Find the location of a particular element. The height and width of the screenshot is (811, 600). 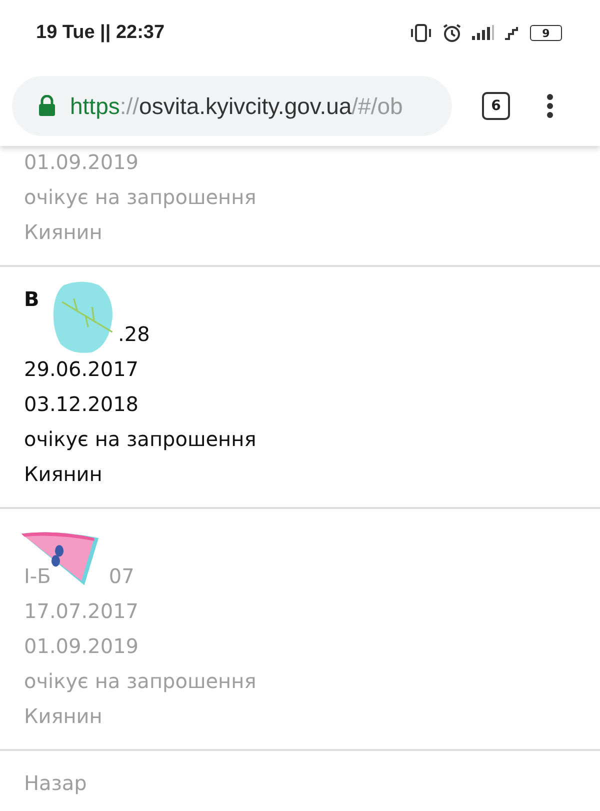

status-time: 19 Tue || 22:37 is located at coordinates (100, 33).